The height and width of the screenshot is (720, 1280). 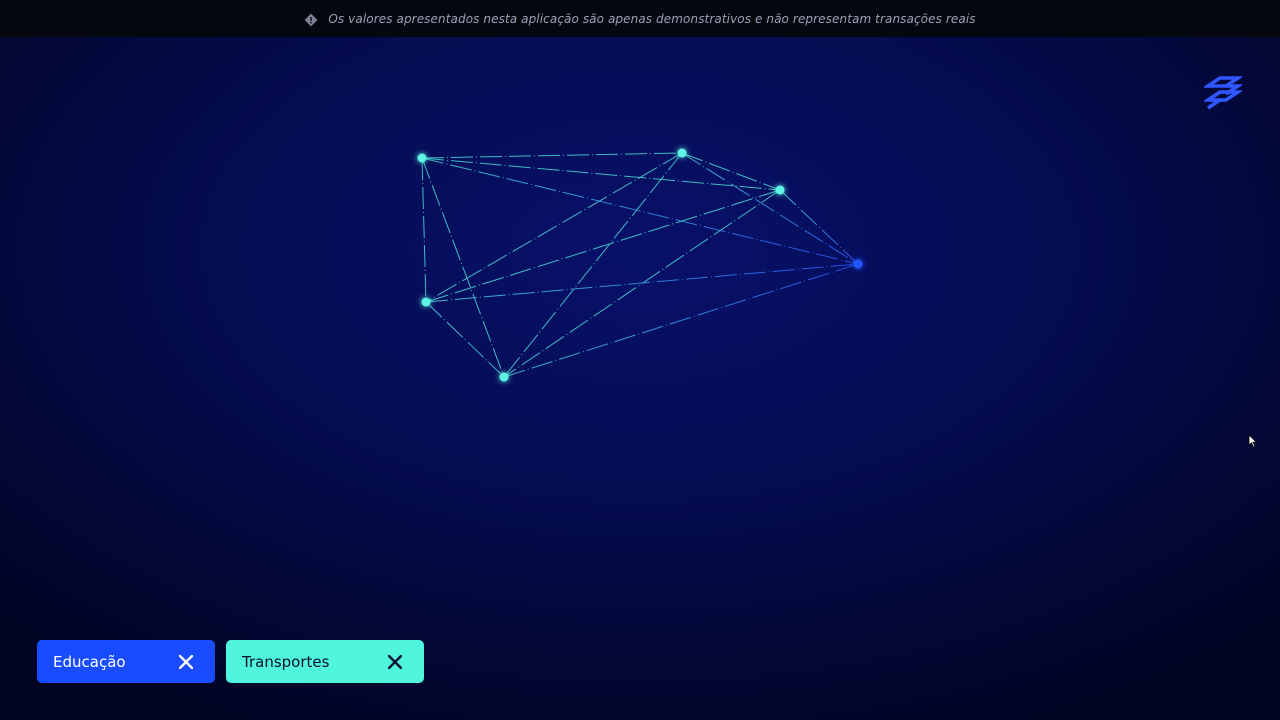 I want to click on filter-chips: Educação Transportes, so click(x=230, y=661).